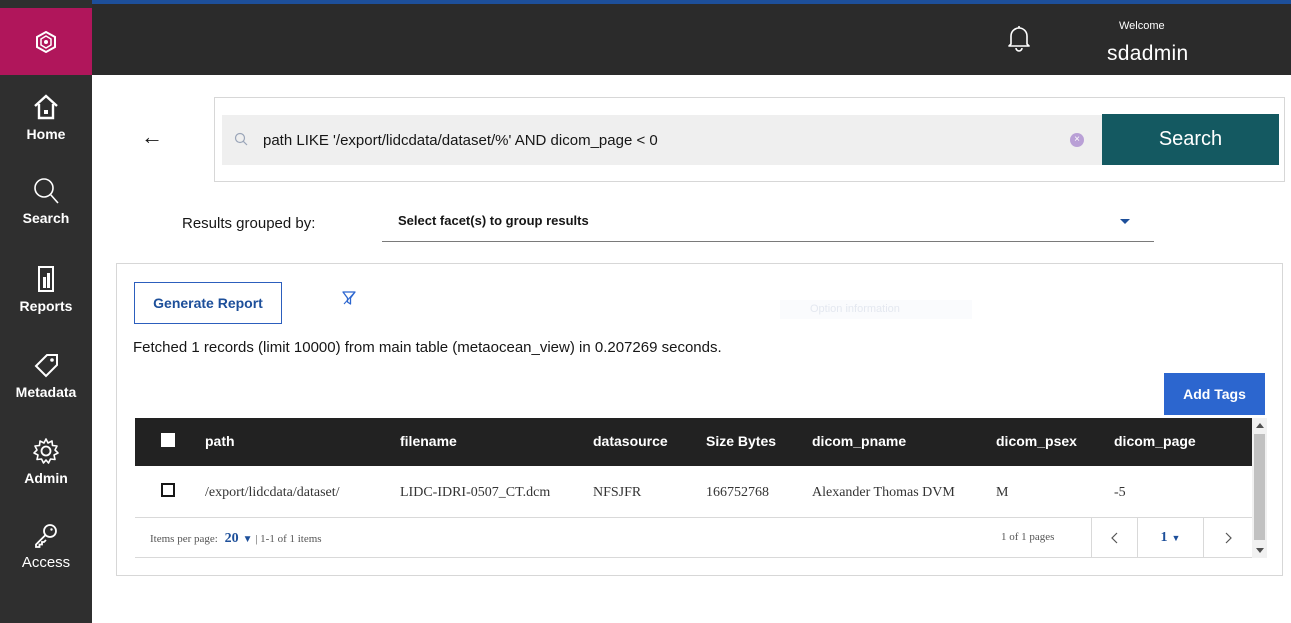 This screenshot has width=1291, height=623. Describe the element at coordinates (46, 218) in the screenshot. I see `sidebar-item-label: Search` at that location.